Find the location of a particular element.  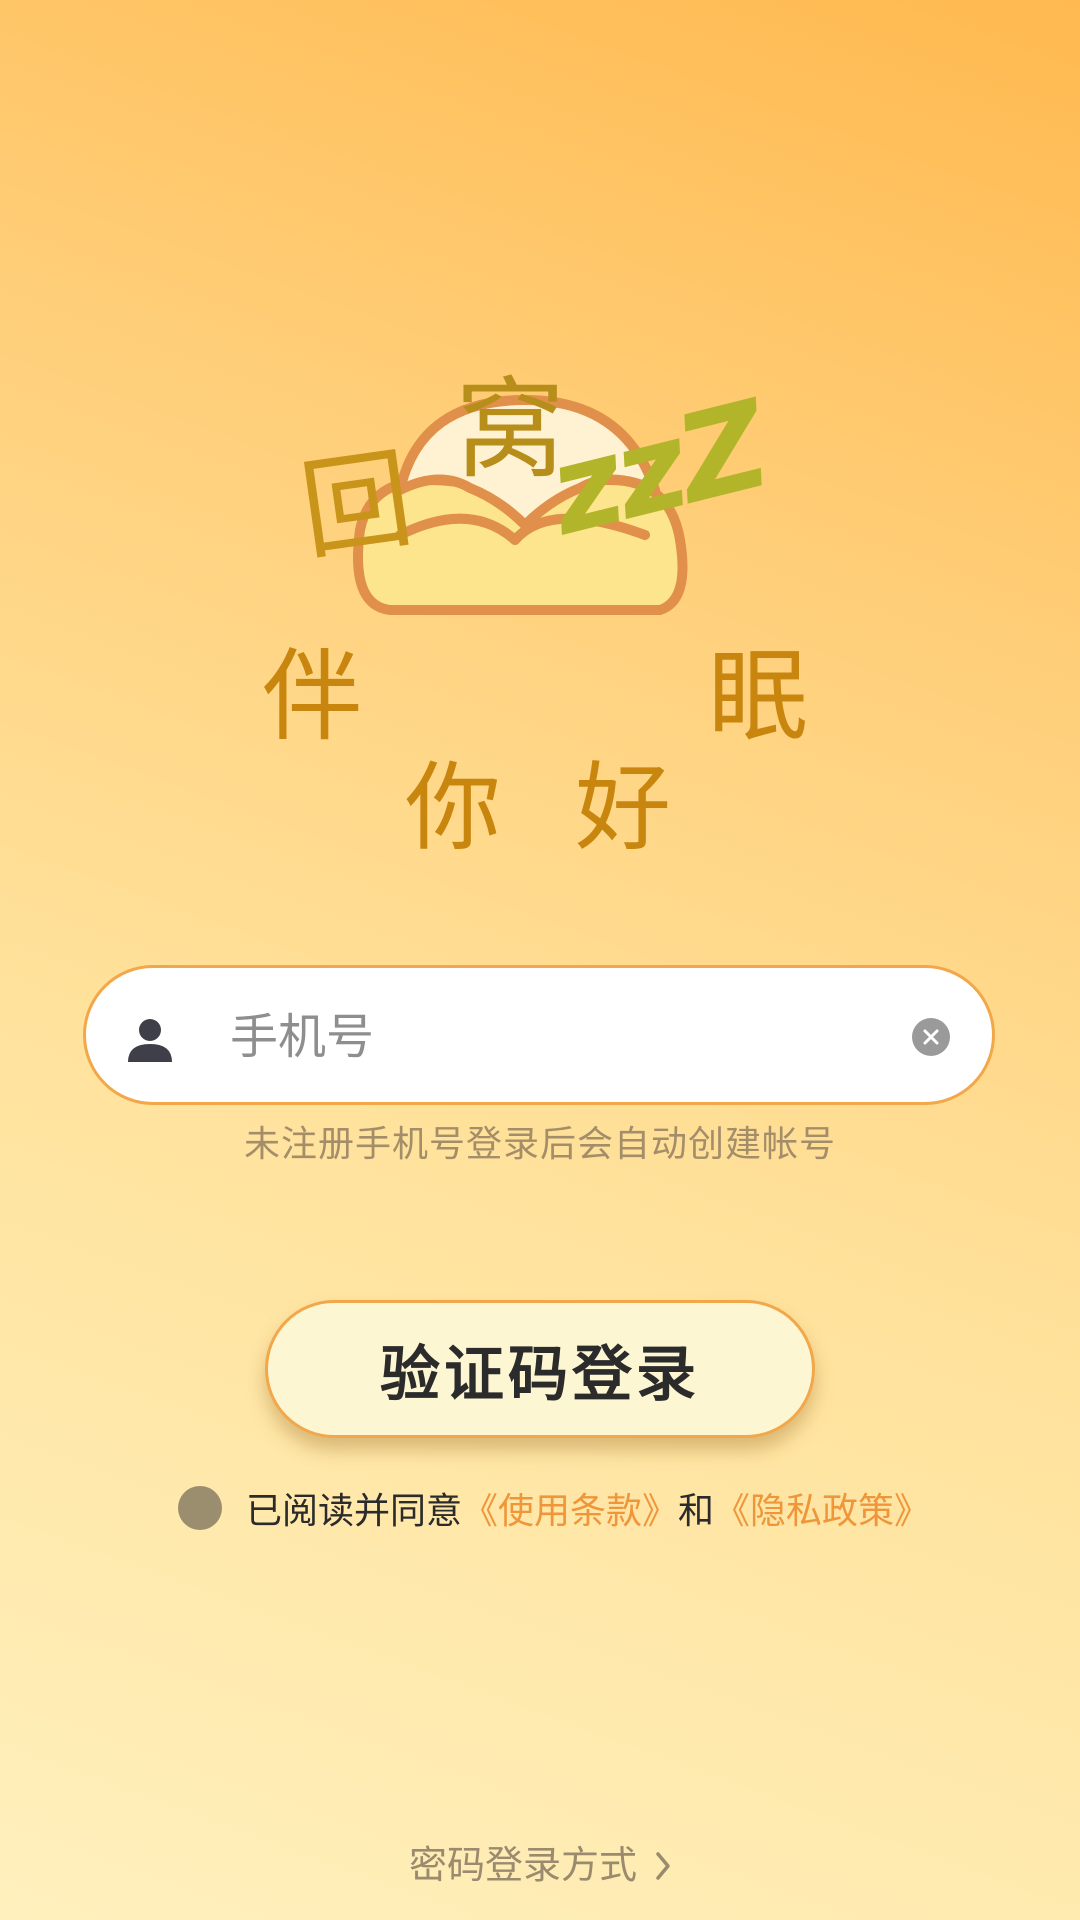

phone-input is located at coordinates (530, 1037).